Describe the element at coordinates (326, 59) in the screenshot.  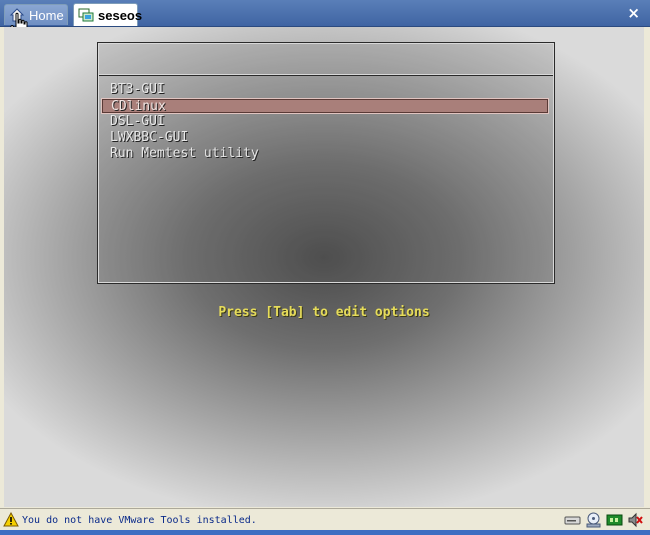
I see `boot-menu-title-area` at that location.